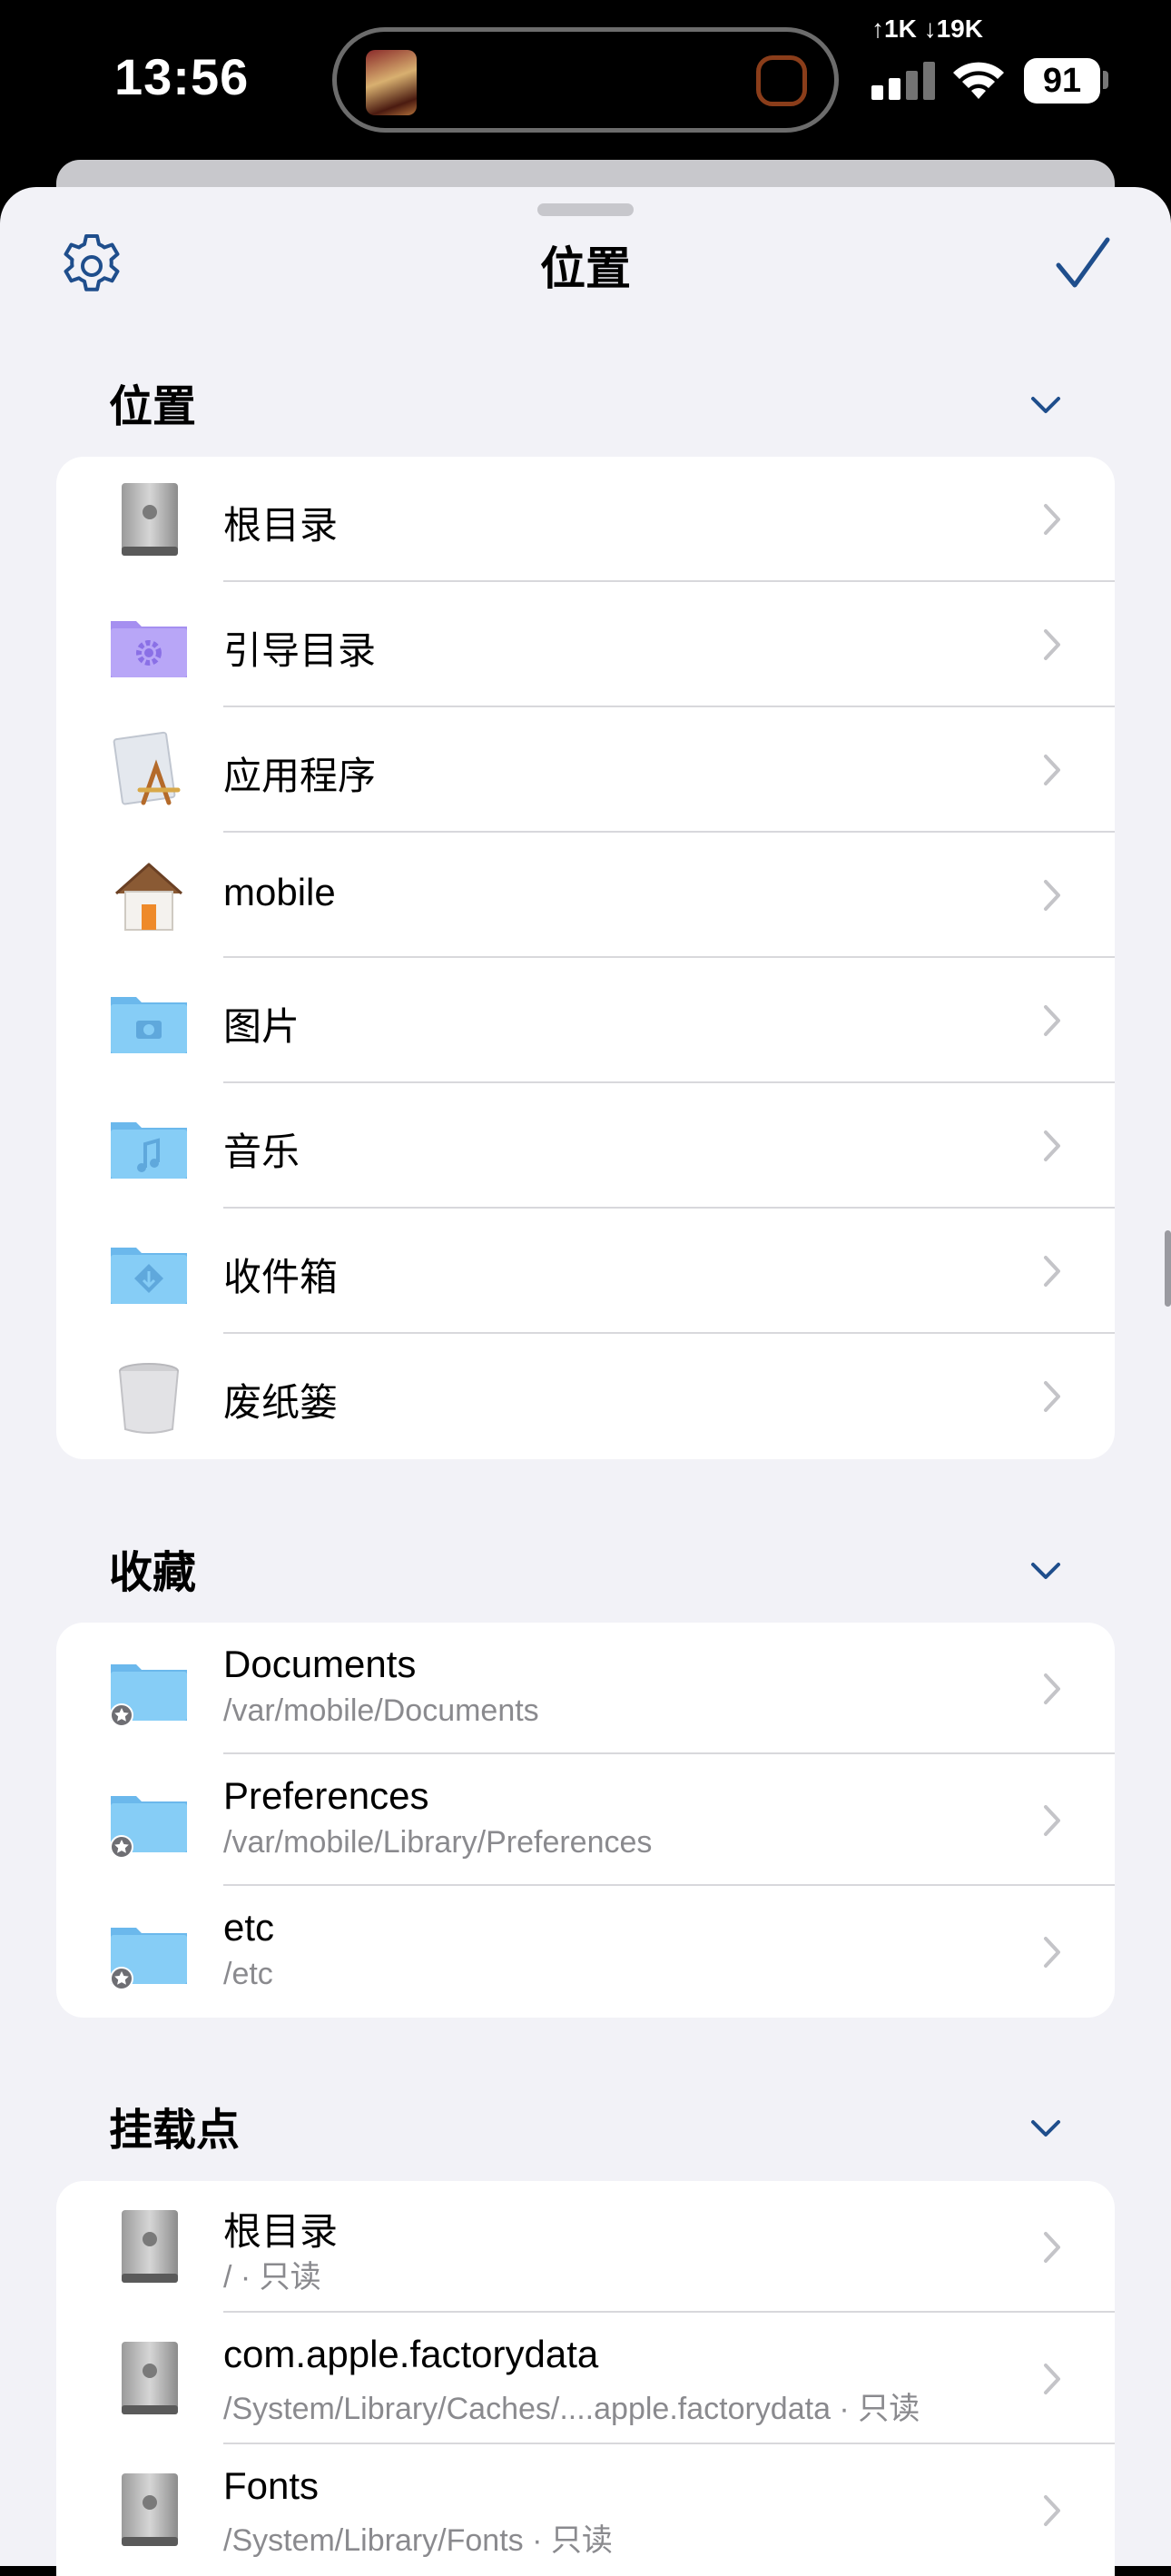 The height and width of the screenshot is (2576, 1171). I want to click on item-path: /var/mobile/Documents, so click(381, 1710).